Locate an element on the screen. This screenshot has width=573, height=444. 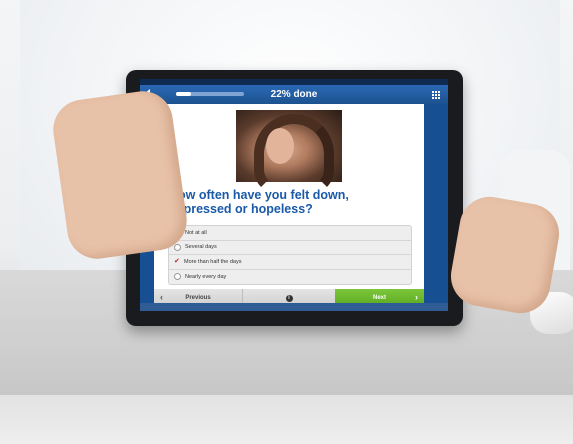
progress-fill is located at coordinates (183, 94).